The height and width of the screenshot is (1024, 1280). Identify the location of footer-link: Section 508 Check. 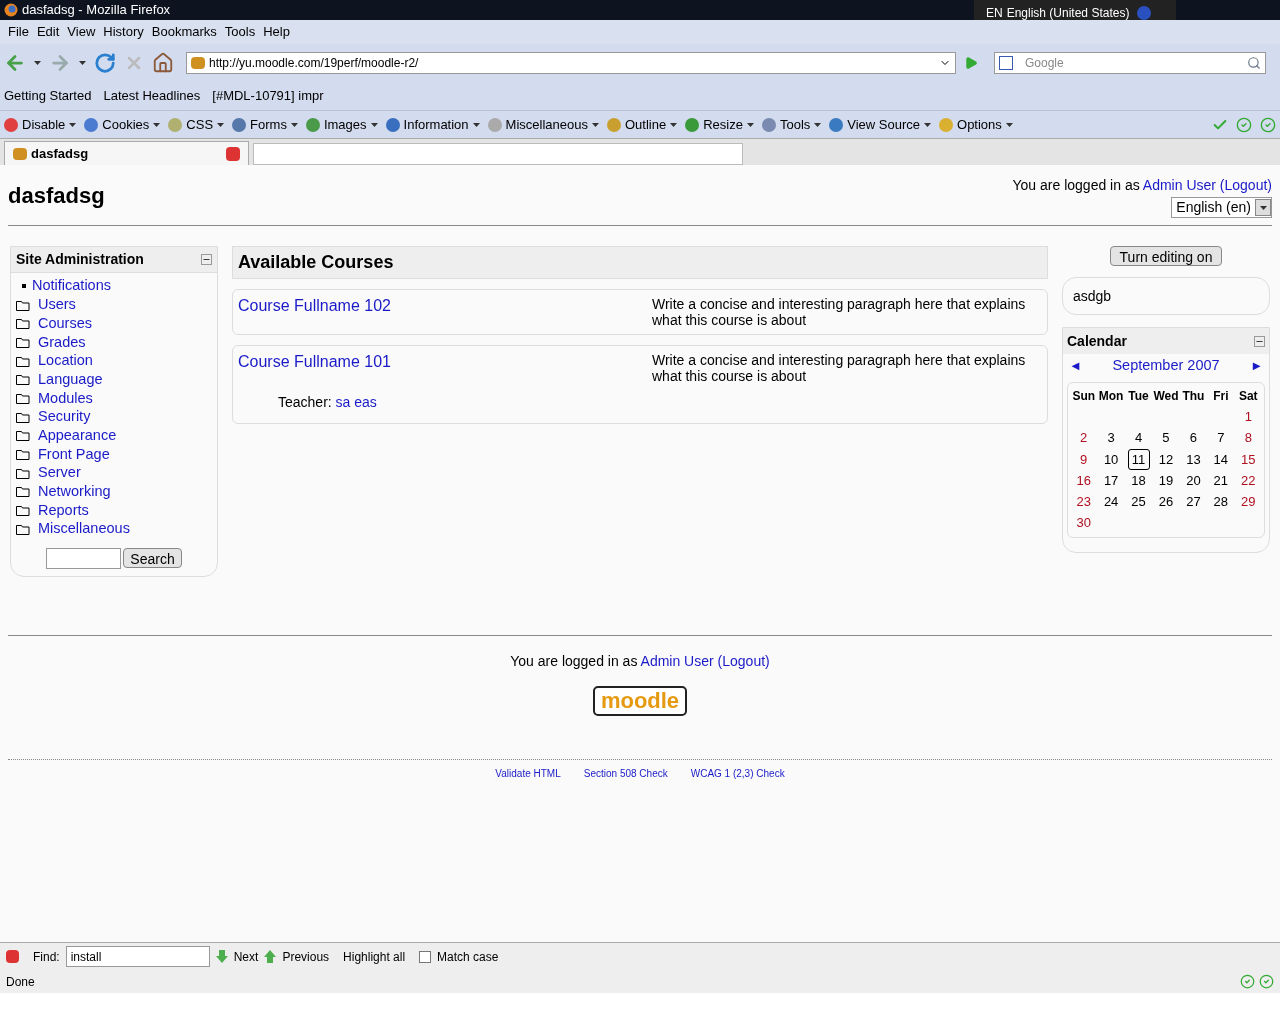
(625, 773).